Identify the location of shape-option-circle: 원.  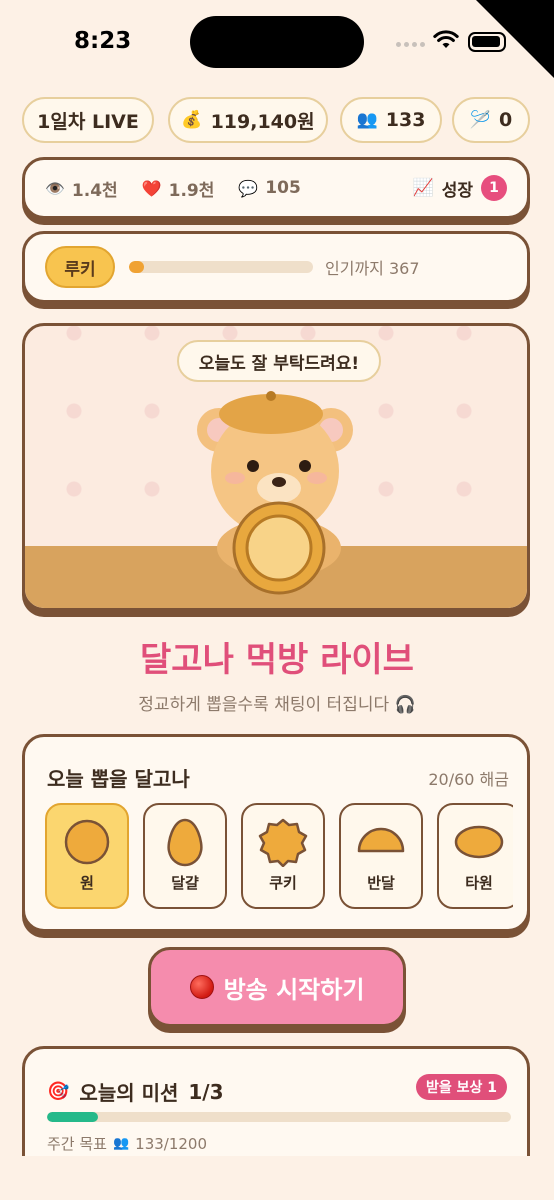
(87, 856).